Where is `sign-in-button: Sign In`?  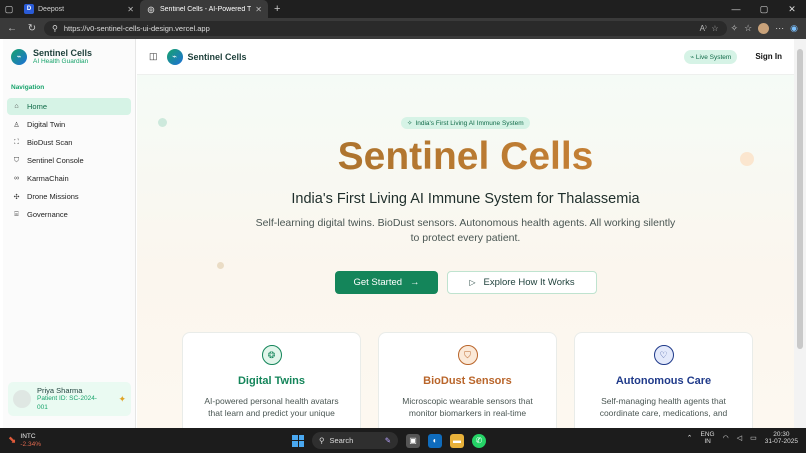
sign-in-button: Sign In is located at coordinates (768, 56).